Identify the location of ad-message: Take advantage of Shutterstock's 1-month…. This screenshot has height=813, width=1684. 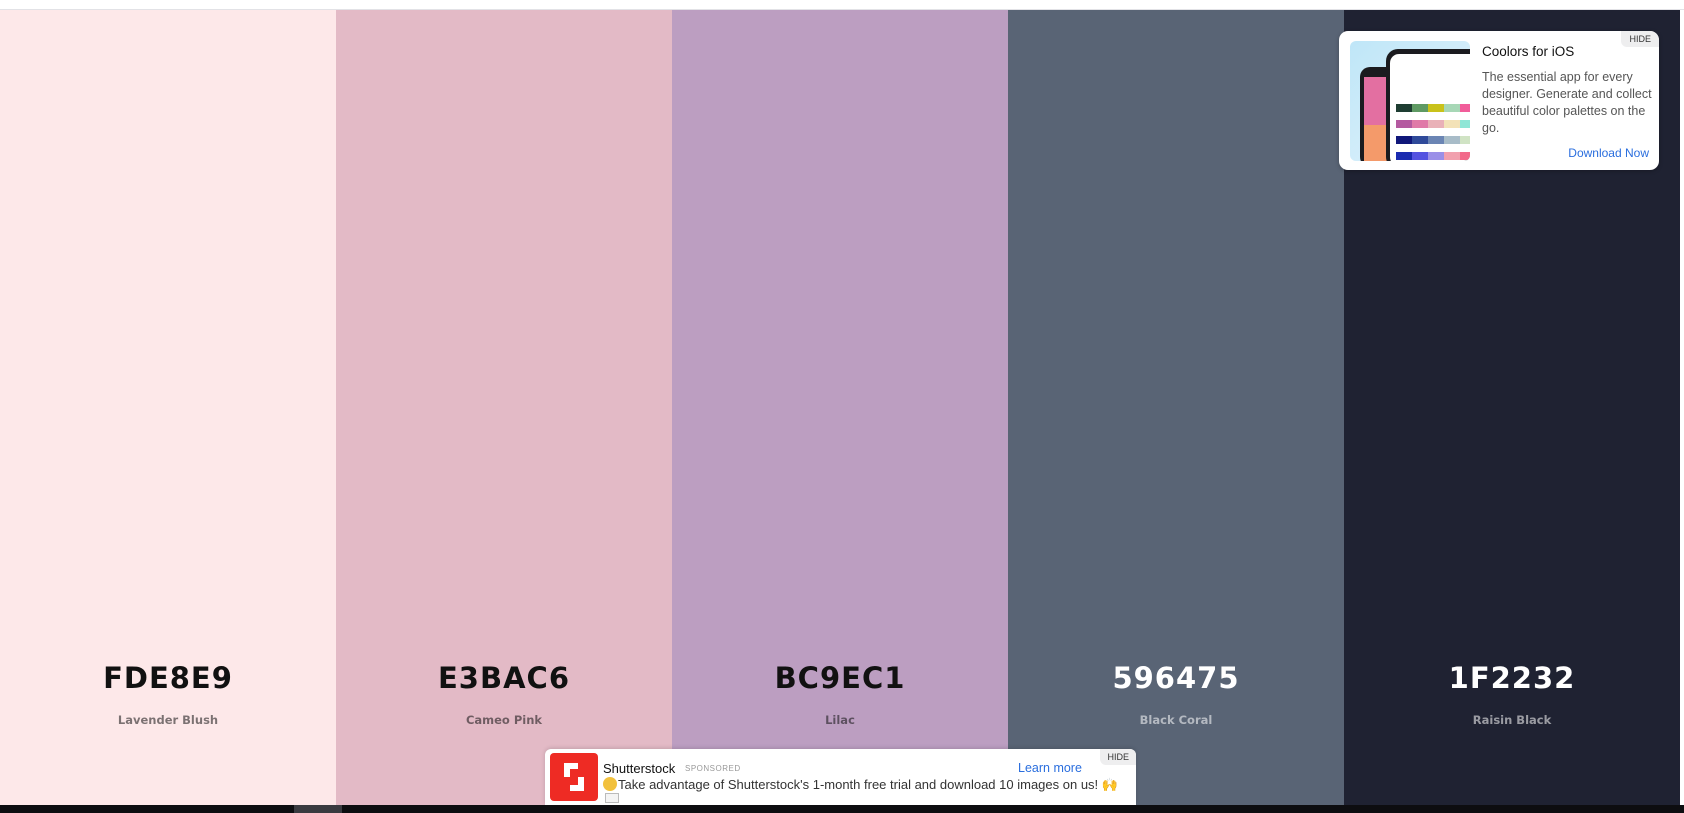
(860, 785).